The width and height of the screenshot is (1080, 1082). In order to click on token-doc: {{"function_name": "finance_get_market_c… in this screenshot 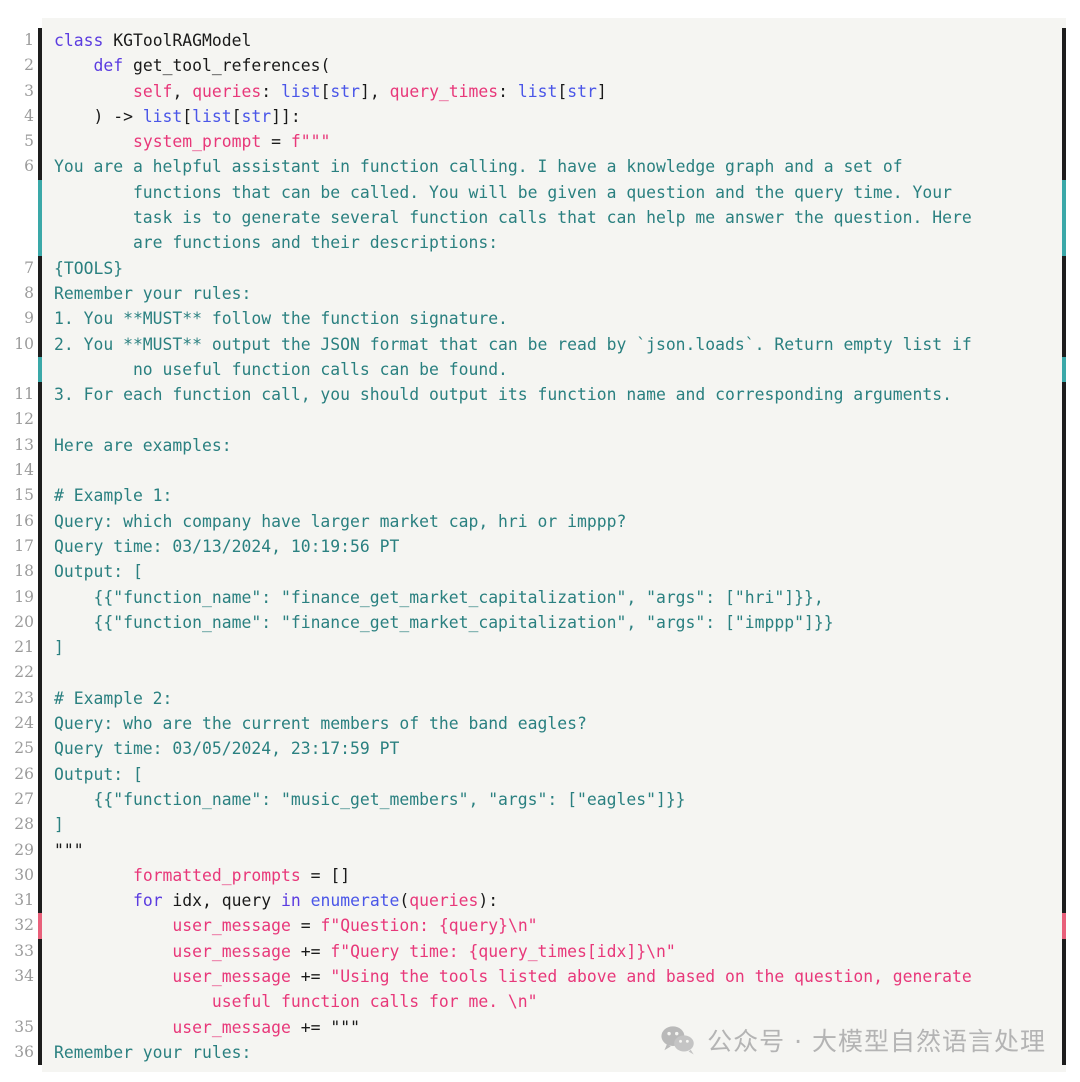, I will do `click(439, 597)`.